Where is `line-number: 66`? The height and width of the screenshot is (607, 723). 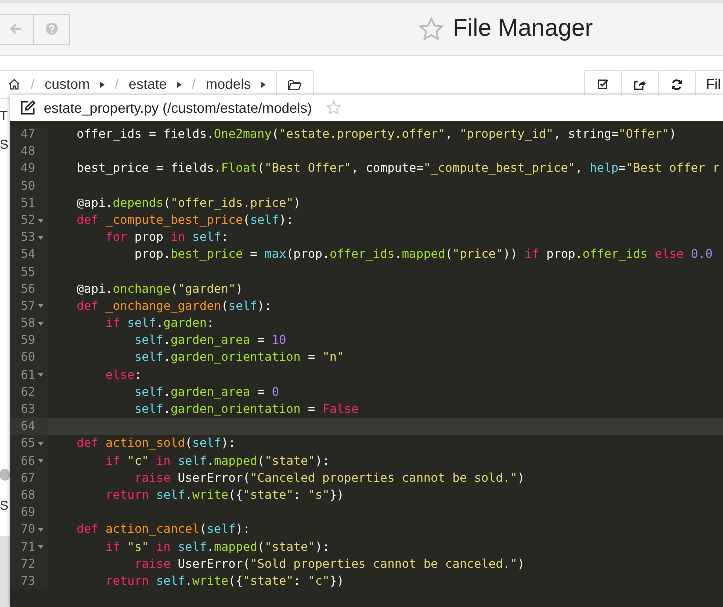 line-number: 66 is located at coordinates (28, 461).